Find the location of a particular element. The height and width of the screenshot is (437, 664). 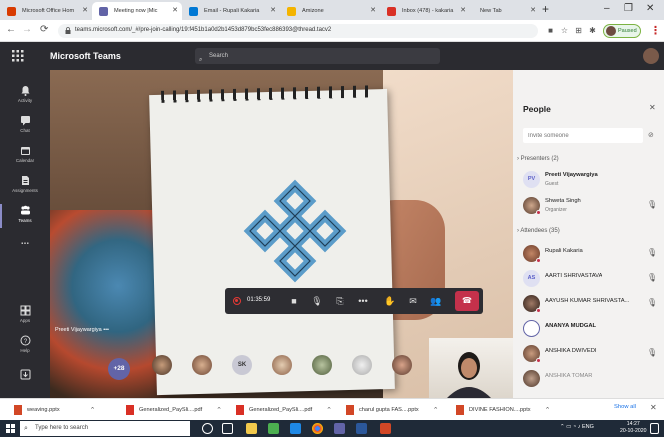

participant-row: AS AARTI SHRIVASTAVA 🎙 is located at coordinates (590, 279).